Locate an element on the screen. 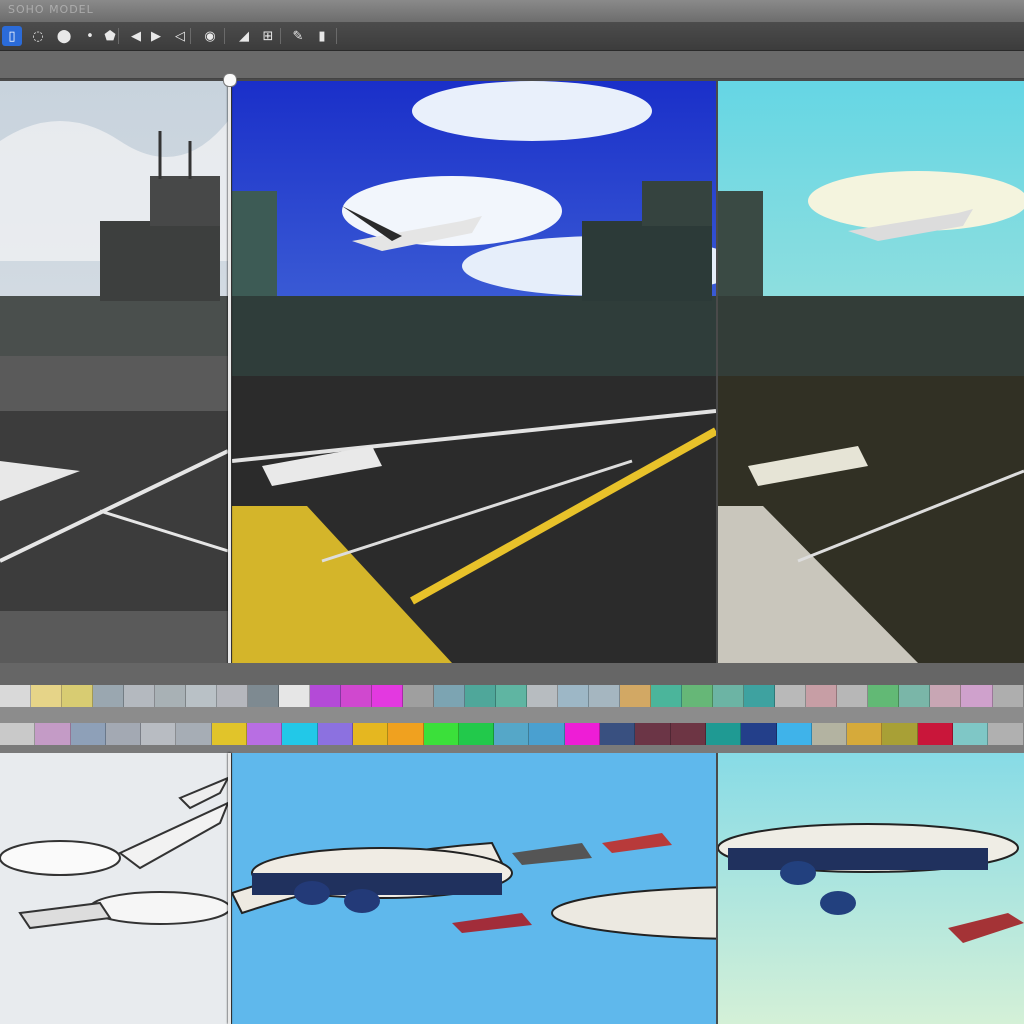 The image size is (1024, 1024). eye-icon: ◉ is located at coordinates (210, 36).